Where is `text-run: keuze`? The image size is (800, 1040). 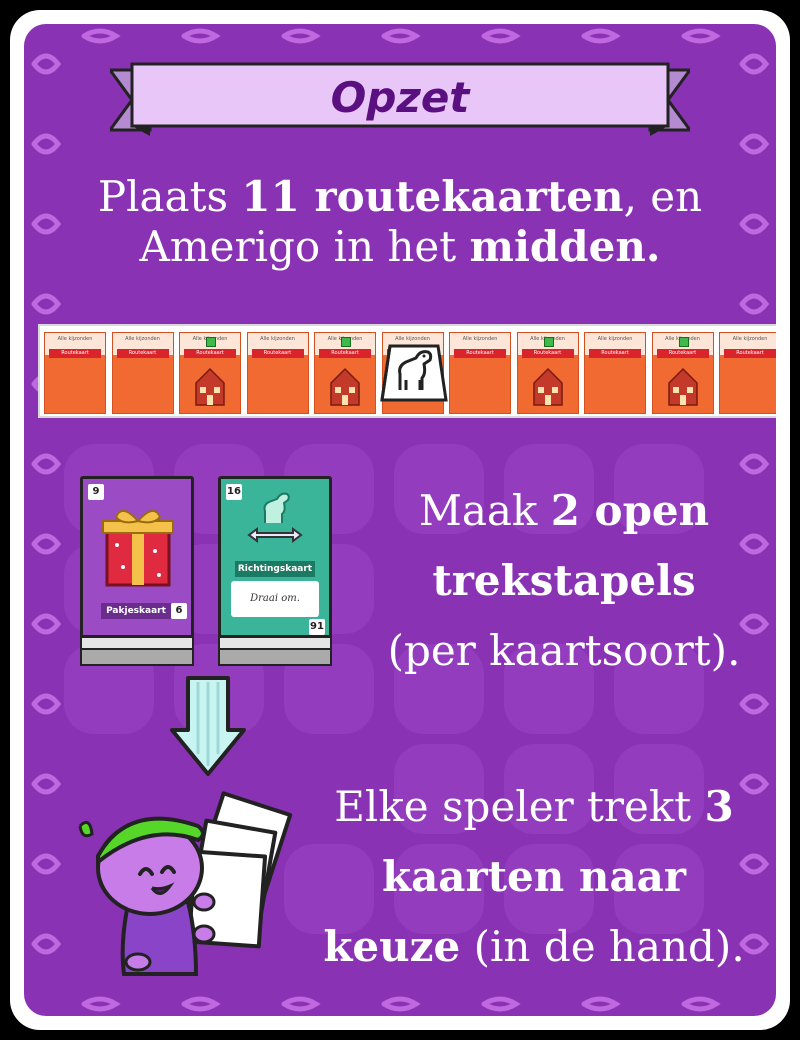 text-run: keuze is located at coordinates (392, 946).